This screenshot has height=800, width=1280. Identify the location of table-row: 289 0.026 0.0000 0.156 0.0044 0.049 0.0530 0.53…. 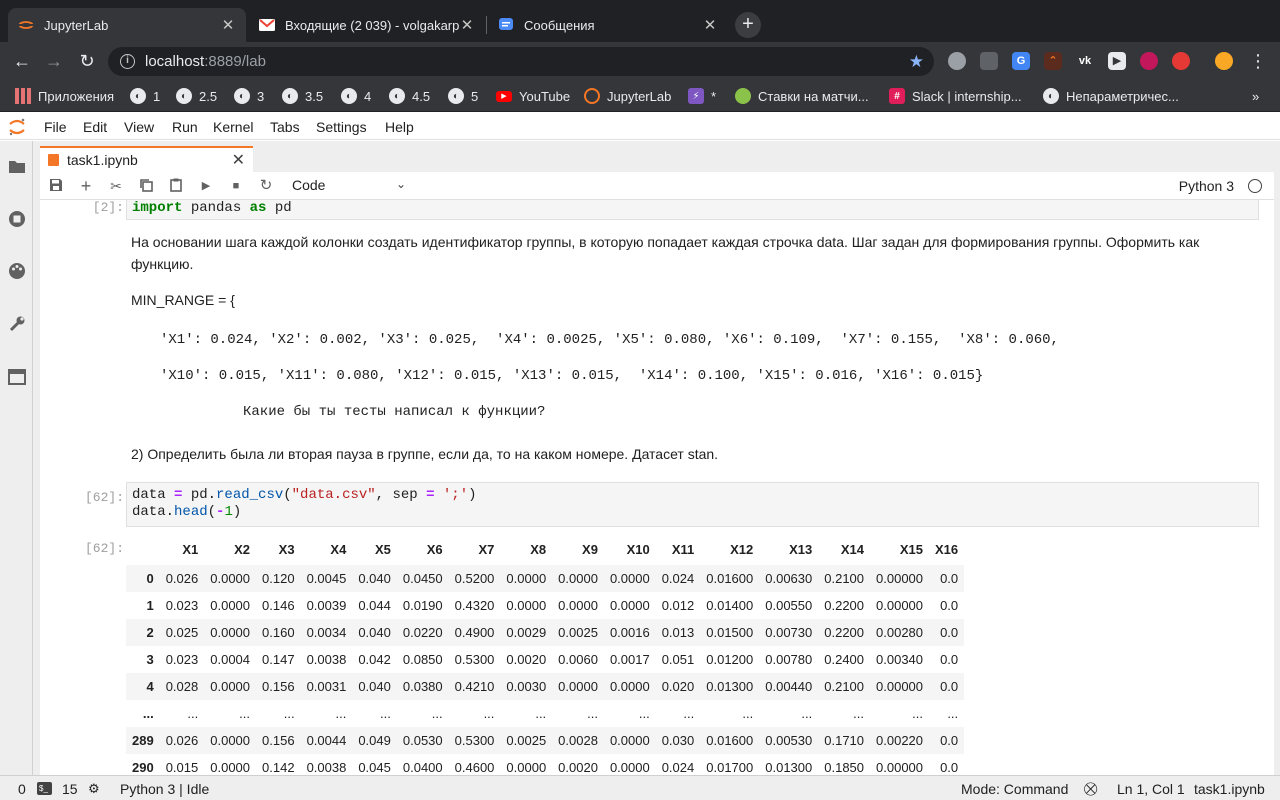
(545, 740).